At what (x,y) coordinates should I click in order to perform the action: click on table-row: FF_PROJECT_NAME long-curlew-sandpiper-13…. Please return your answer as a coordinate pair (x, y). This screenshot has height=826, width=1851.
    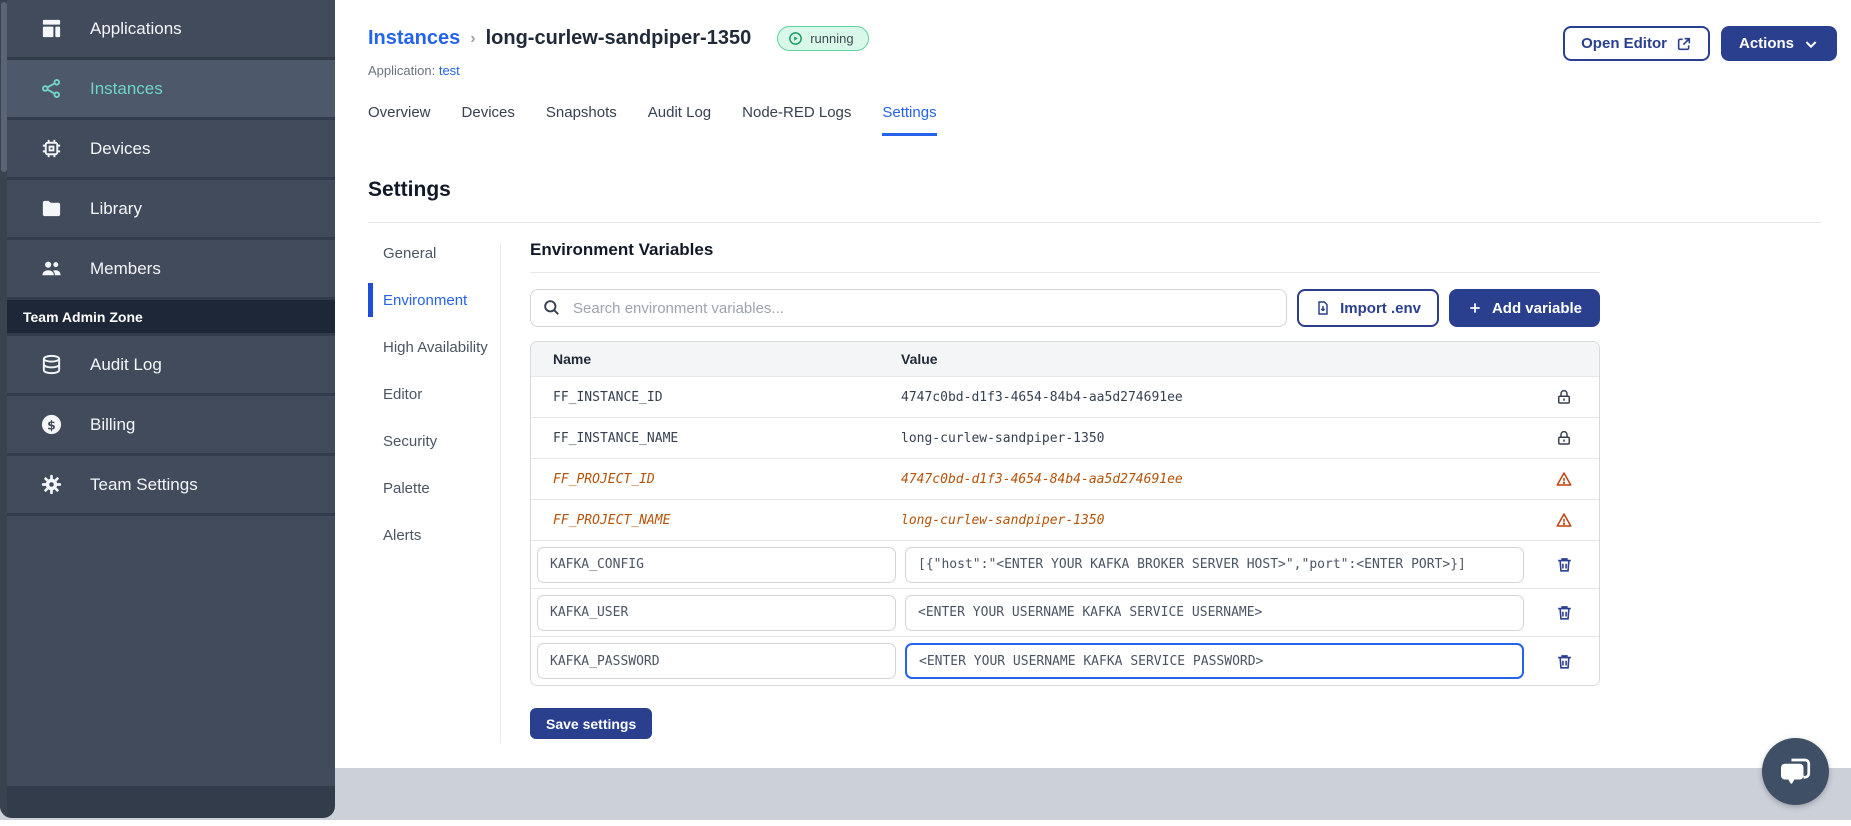
    Looking at the image, I should click on (1065, 520).